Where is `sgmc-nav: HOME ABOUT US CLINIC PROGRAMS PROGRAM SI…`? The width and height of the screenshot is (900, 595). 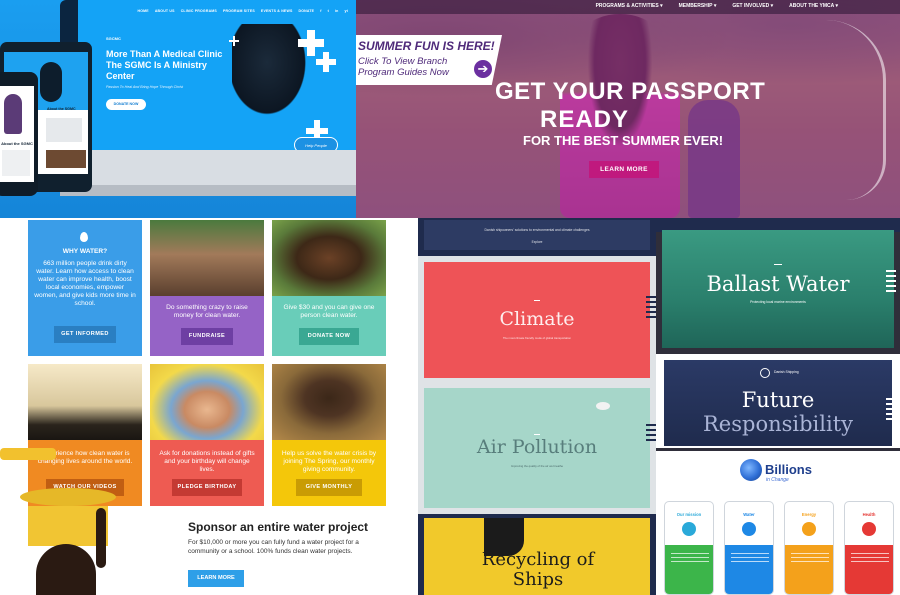 sgmc-nav: HOME ABOUT US CLINIC PROGRAMS PROGRAM SI… is located at coordinates (243, 11).